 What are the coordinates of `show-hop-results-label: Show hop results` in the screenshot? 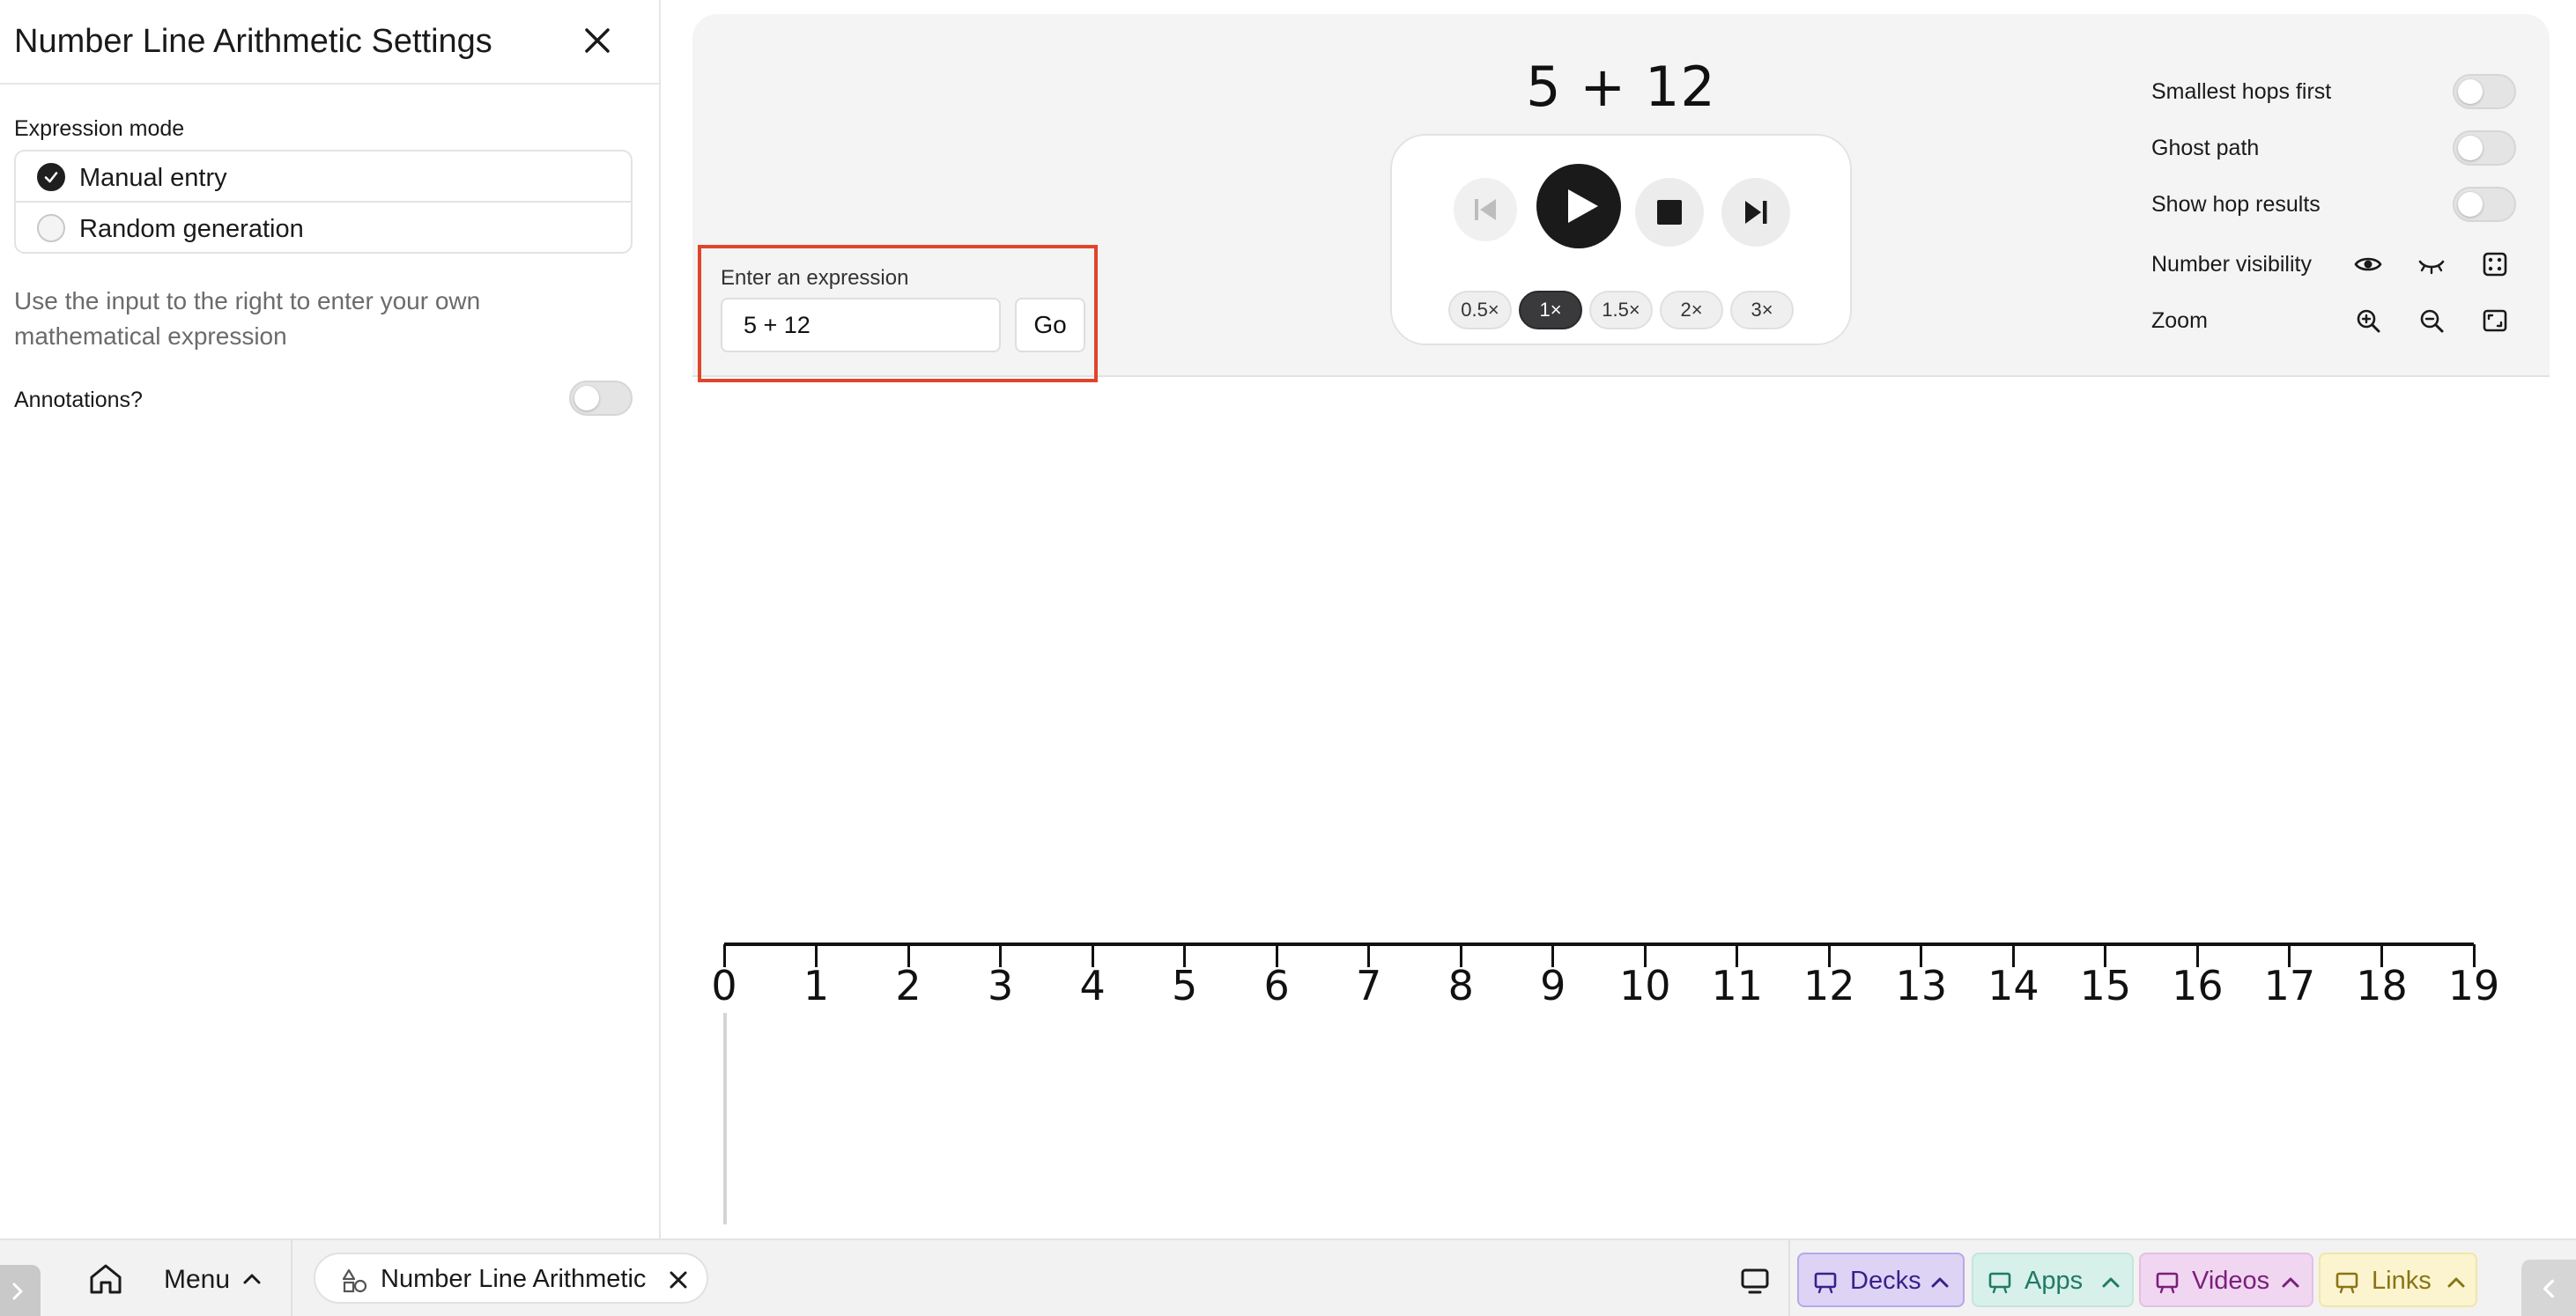 It's located at (2236, 204).